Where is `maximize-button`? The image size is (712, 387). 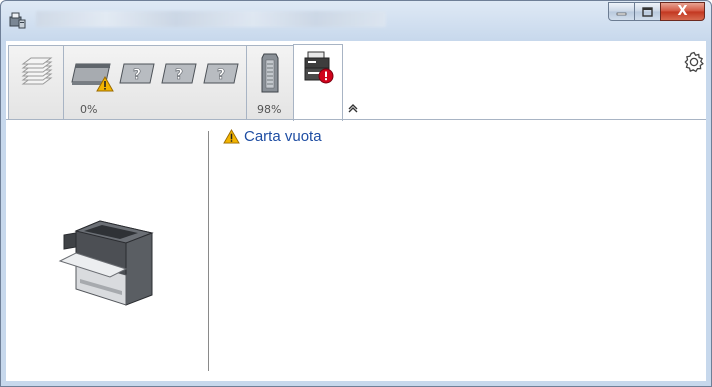
maximize-button is located at coordinates (647, 11).